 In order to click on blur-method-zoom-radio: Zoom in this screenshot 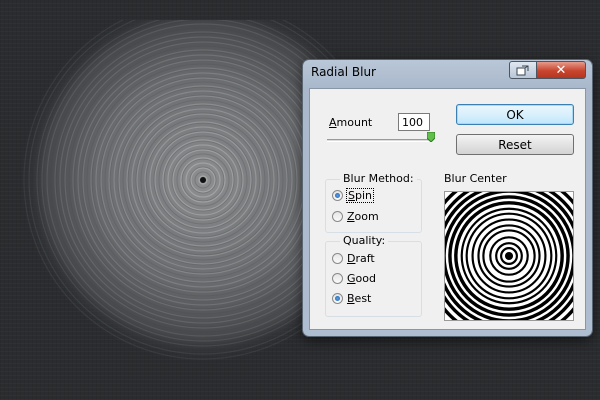, I will do `click(355, 216)`.